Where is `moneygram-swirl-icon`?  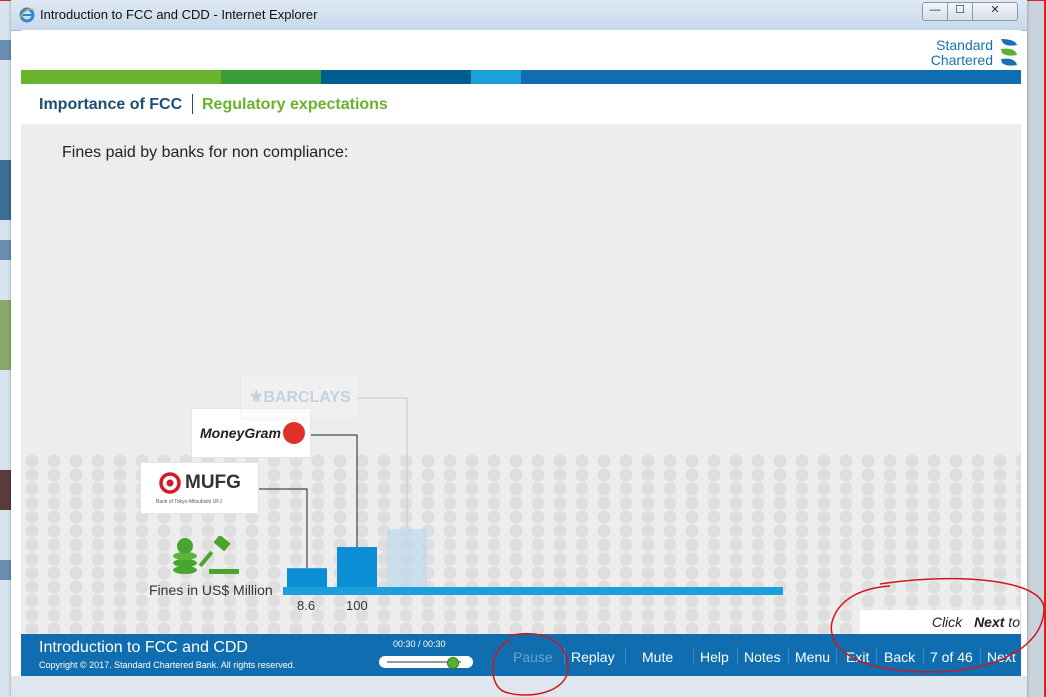 moneygram-swirl-icon is located at coordinates (294, 433).